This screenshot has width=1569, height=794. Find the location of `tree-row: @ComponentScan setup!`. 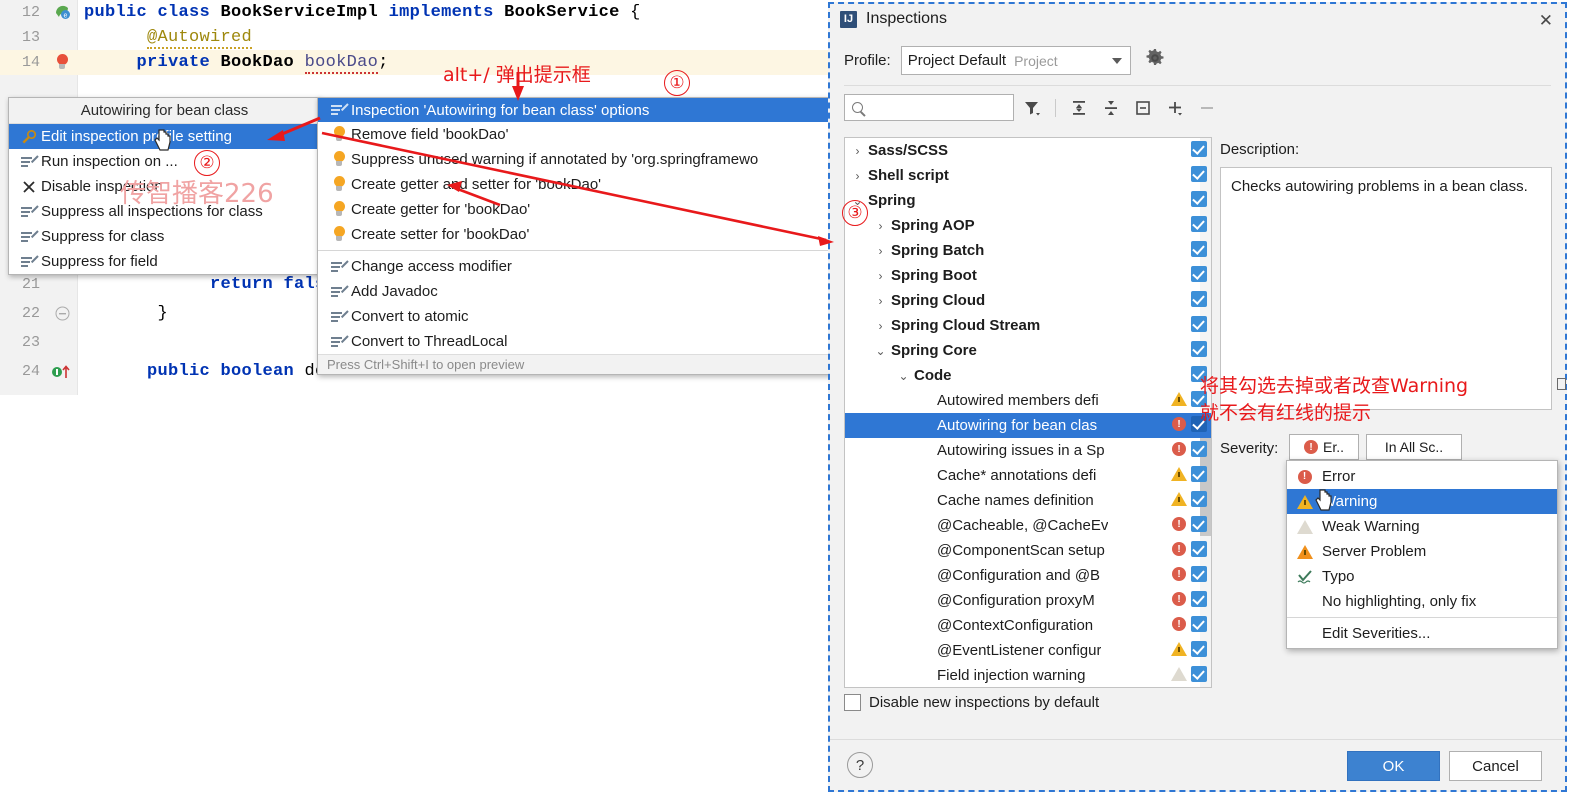

tree-row: @ComponentScan setup! is located at coordinates (1028, 550).